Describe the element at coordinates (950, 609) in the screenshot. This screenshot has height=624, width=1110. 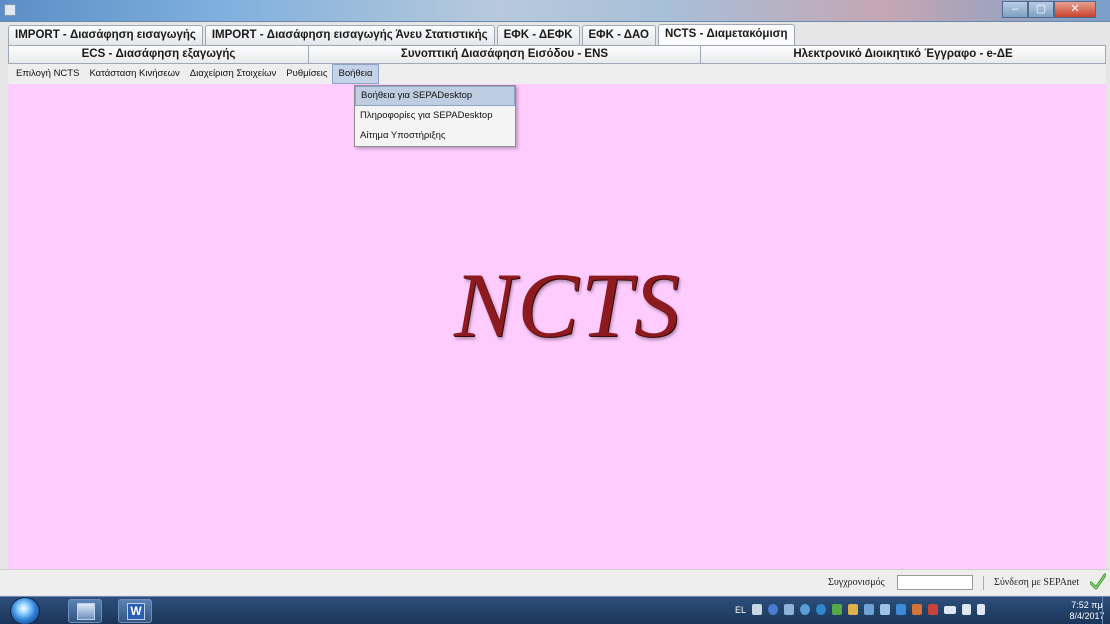
I see `signal-icon` at that location.